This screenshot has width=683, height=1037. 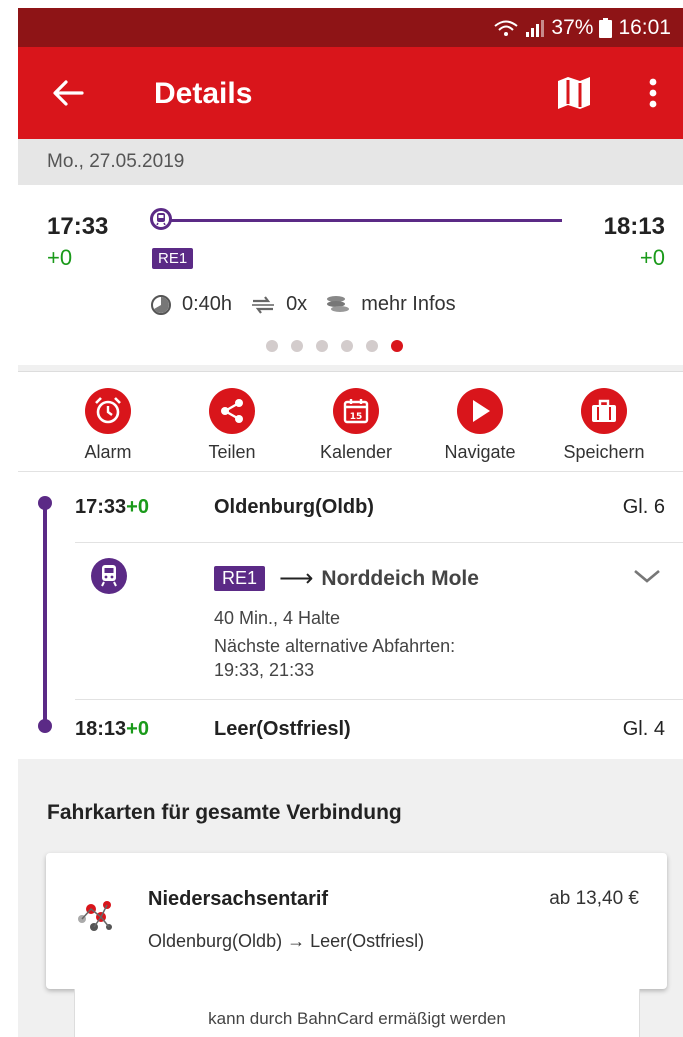 I want to click on battery-percent: 37%, so click(x=572, y=27).